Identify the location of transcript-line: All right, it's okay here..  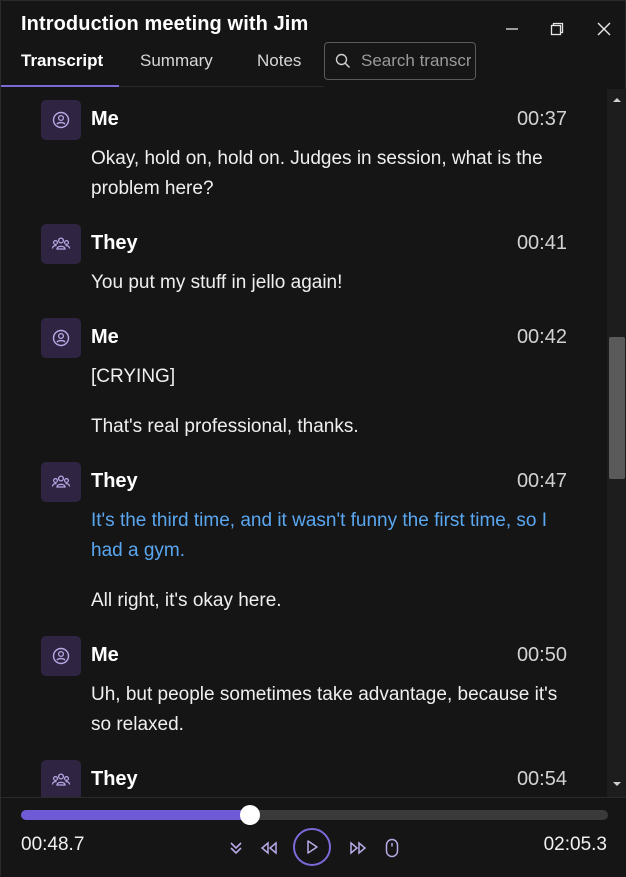
(186, 600).